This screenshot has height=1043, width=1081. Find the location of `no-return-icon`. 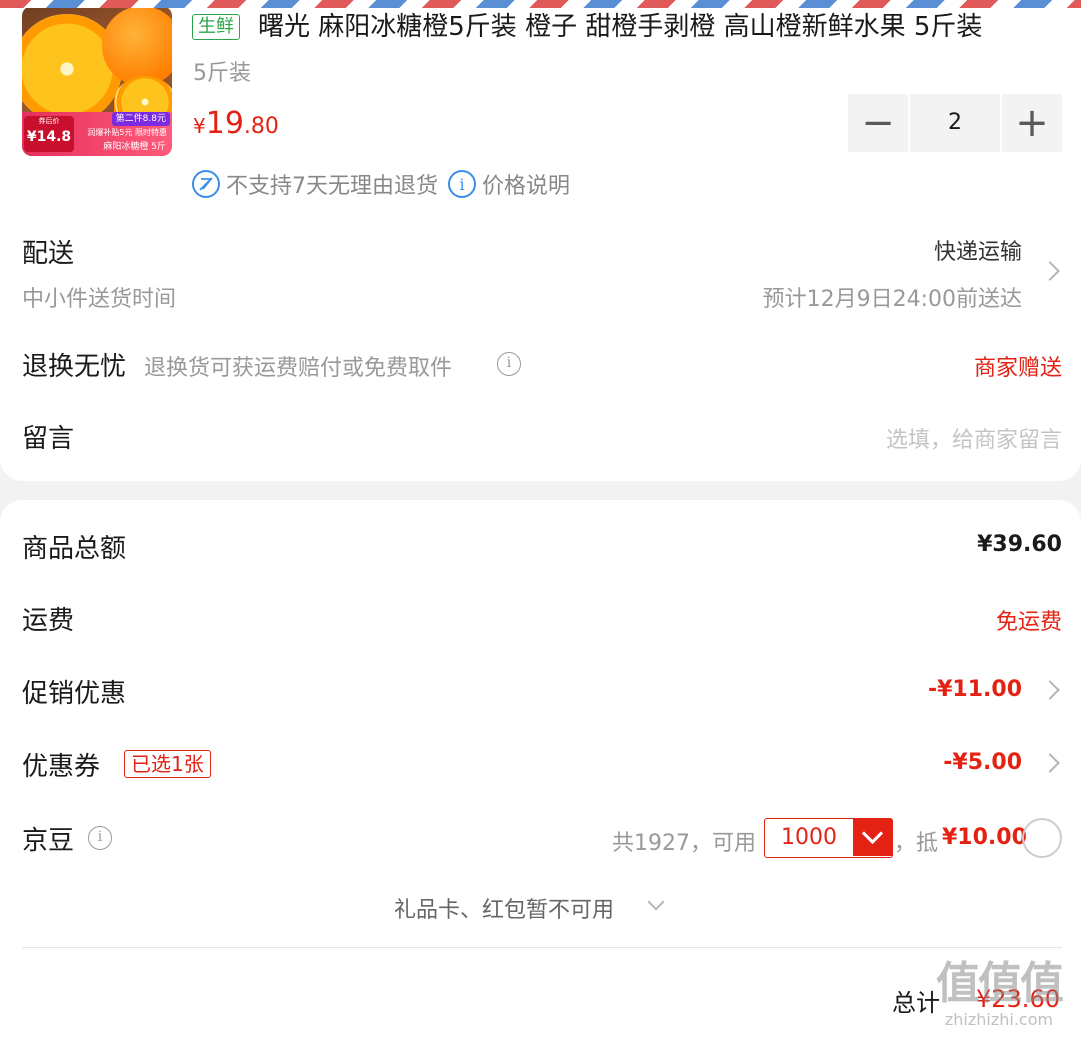

no-return-icon is located at coordinates (206, 184).